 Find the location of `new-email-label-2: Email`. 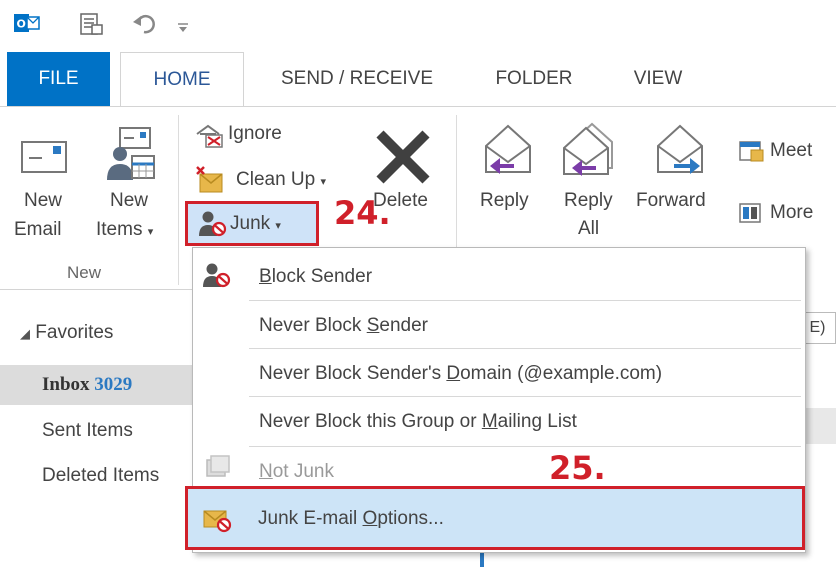

new-email-label-2: Email is located at coordinates (38, 229).